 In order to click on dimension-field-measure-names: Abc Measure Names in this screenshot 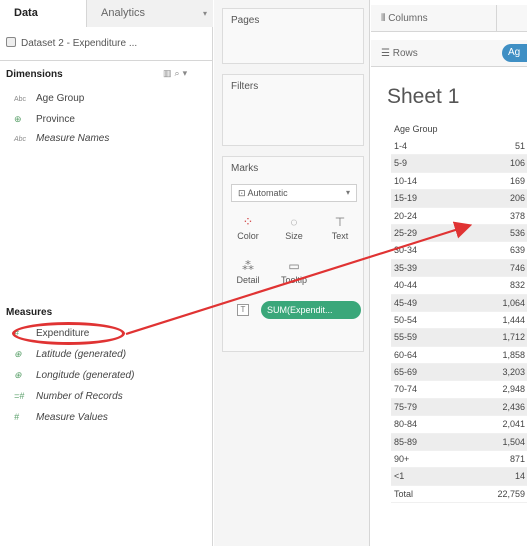, I will do `click(61, 139)`.